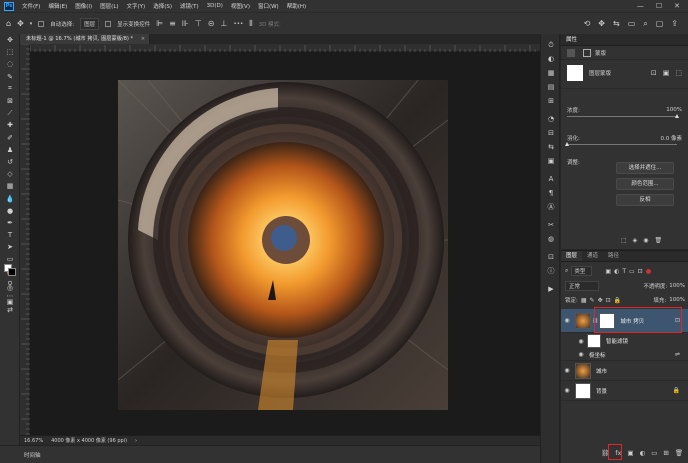  I want to click on layer-name: 城市, so click(601, 371).